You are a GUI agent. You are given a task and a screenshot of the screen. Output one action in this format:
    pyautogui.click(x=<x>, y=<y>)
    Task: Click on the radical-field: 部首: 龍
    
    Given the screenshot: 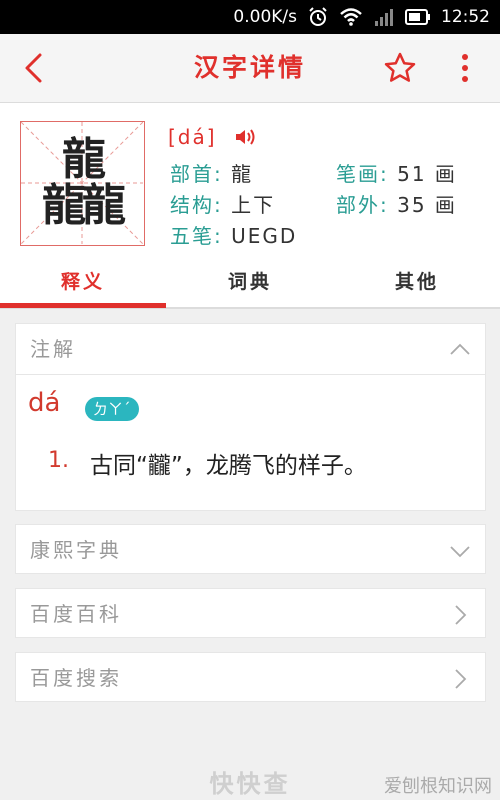 What is the action you would take?
    pyautogui.click(x=211, y=172)
    